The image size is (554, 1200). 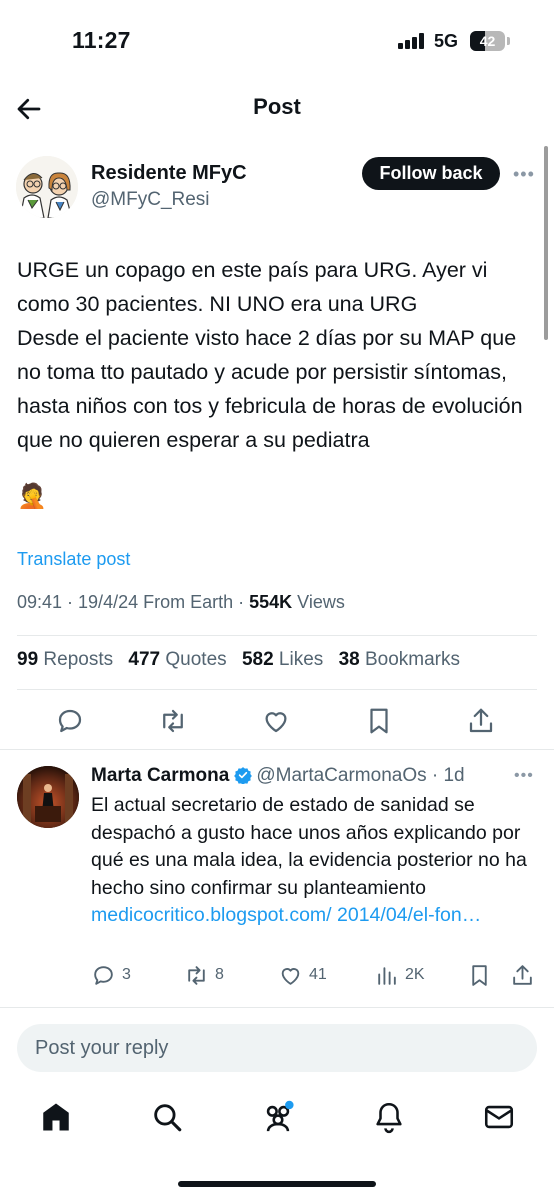 I want to click on reposts-label: Reposts, so click(x=76, y=659).